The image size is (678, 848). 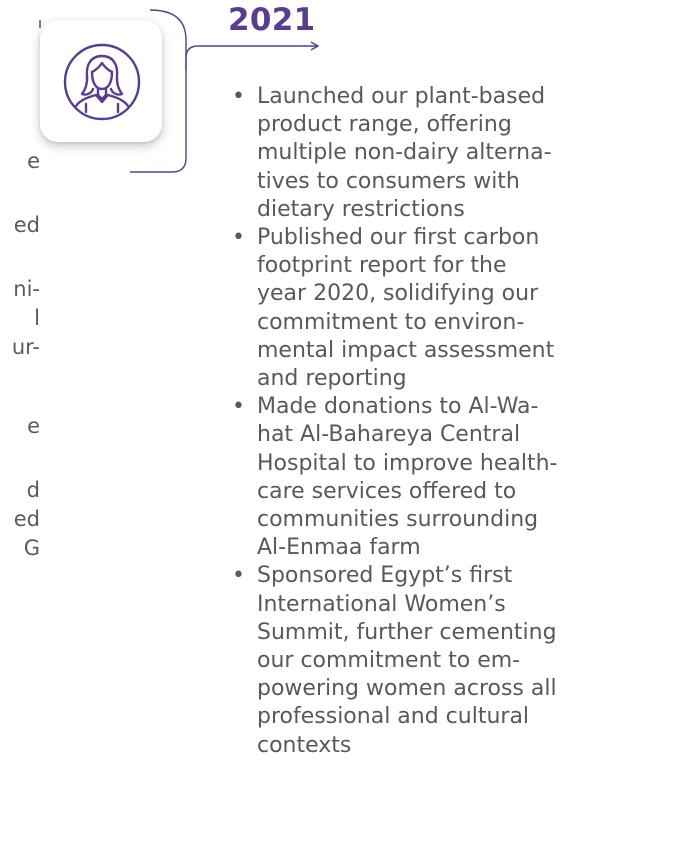 I want to click on left-text-fragment: l, so click(x=37, y=318).